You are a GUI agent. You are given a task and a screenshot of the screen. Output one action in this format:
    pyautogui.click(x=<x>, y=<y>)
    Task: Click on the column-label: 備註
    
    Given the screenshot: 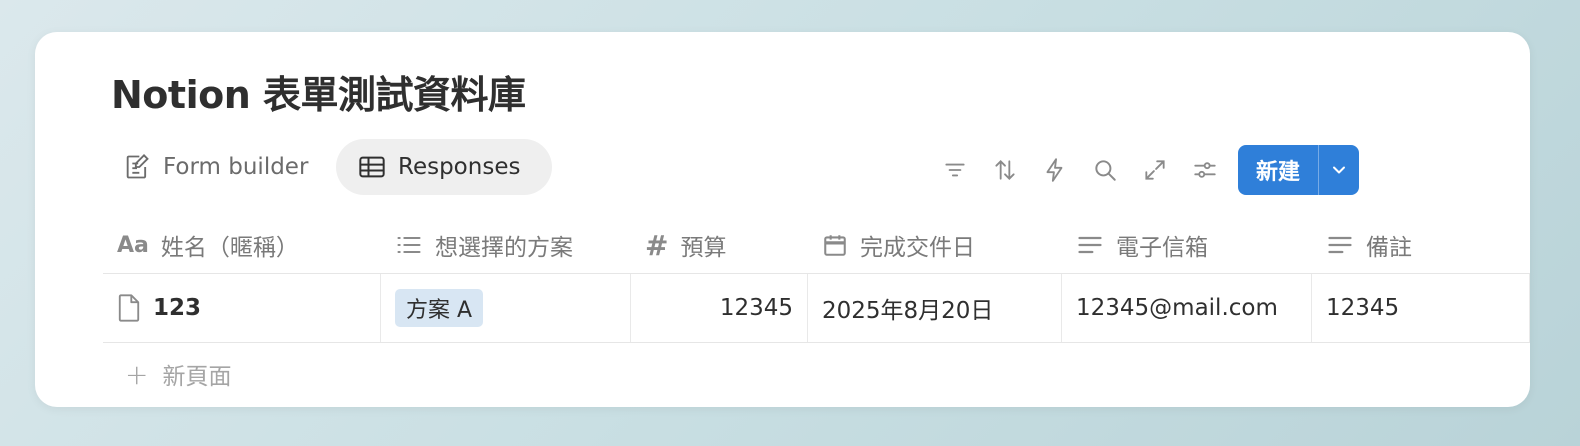 What is the action you would take?
    pyautogui.click(x=1389, y=248)
    